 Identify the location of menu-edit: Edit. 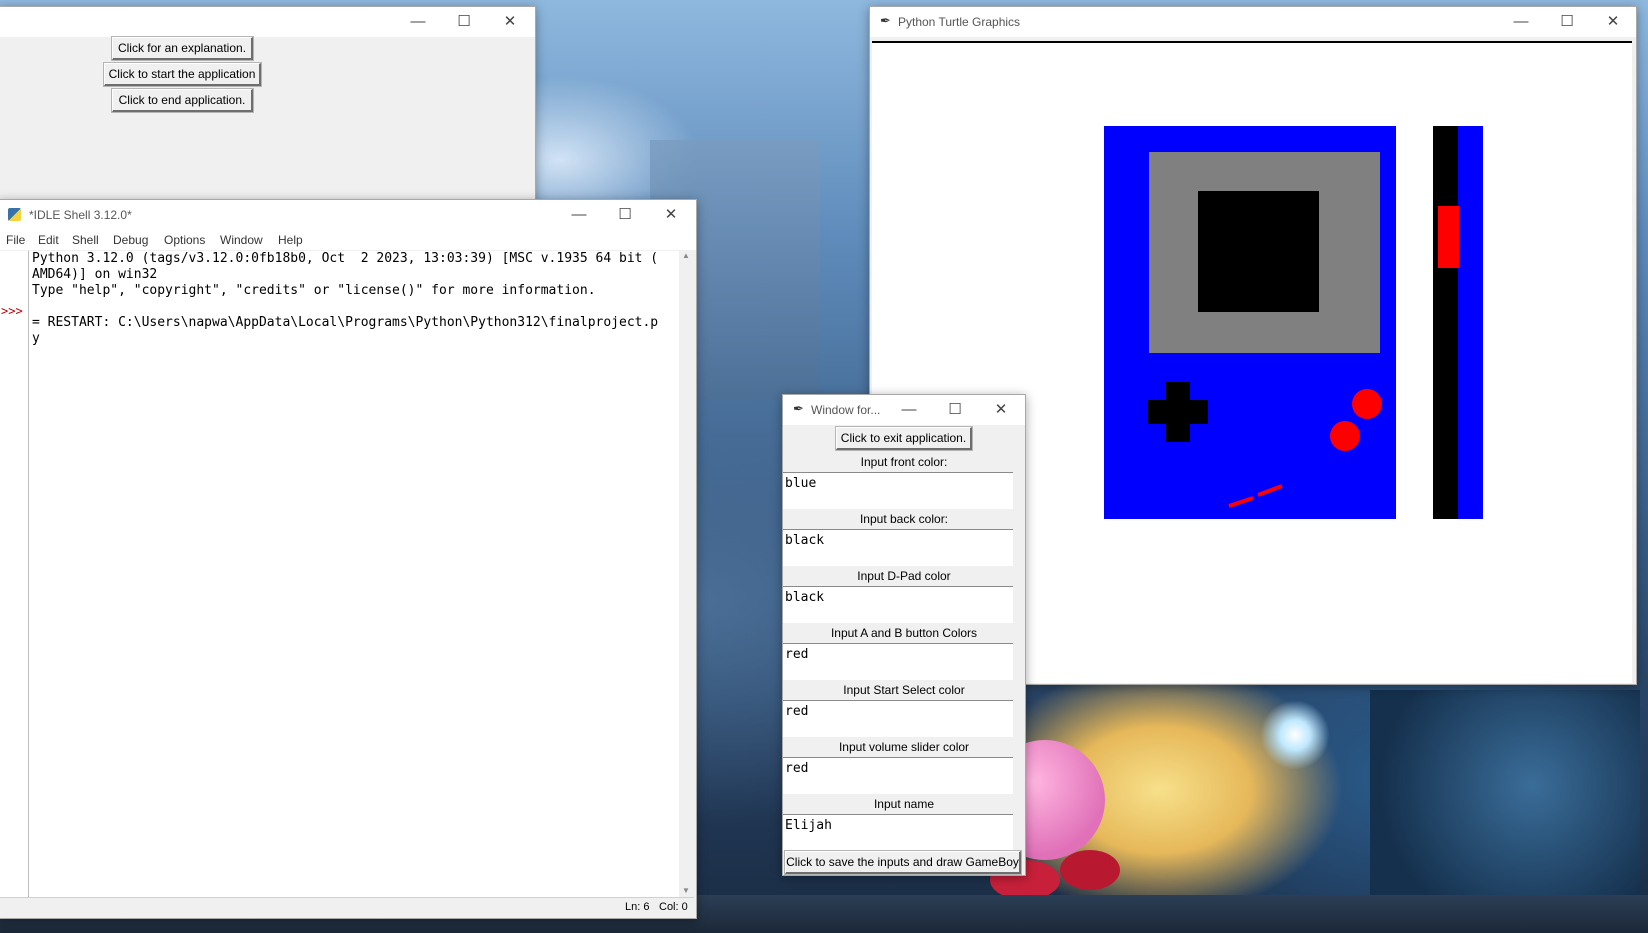
(48, 240).